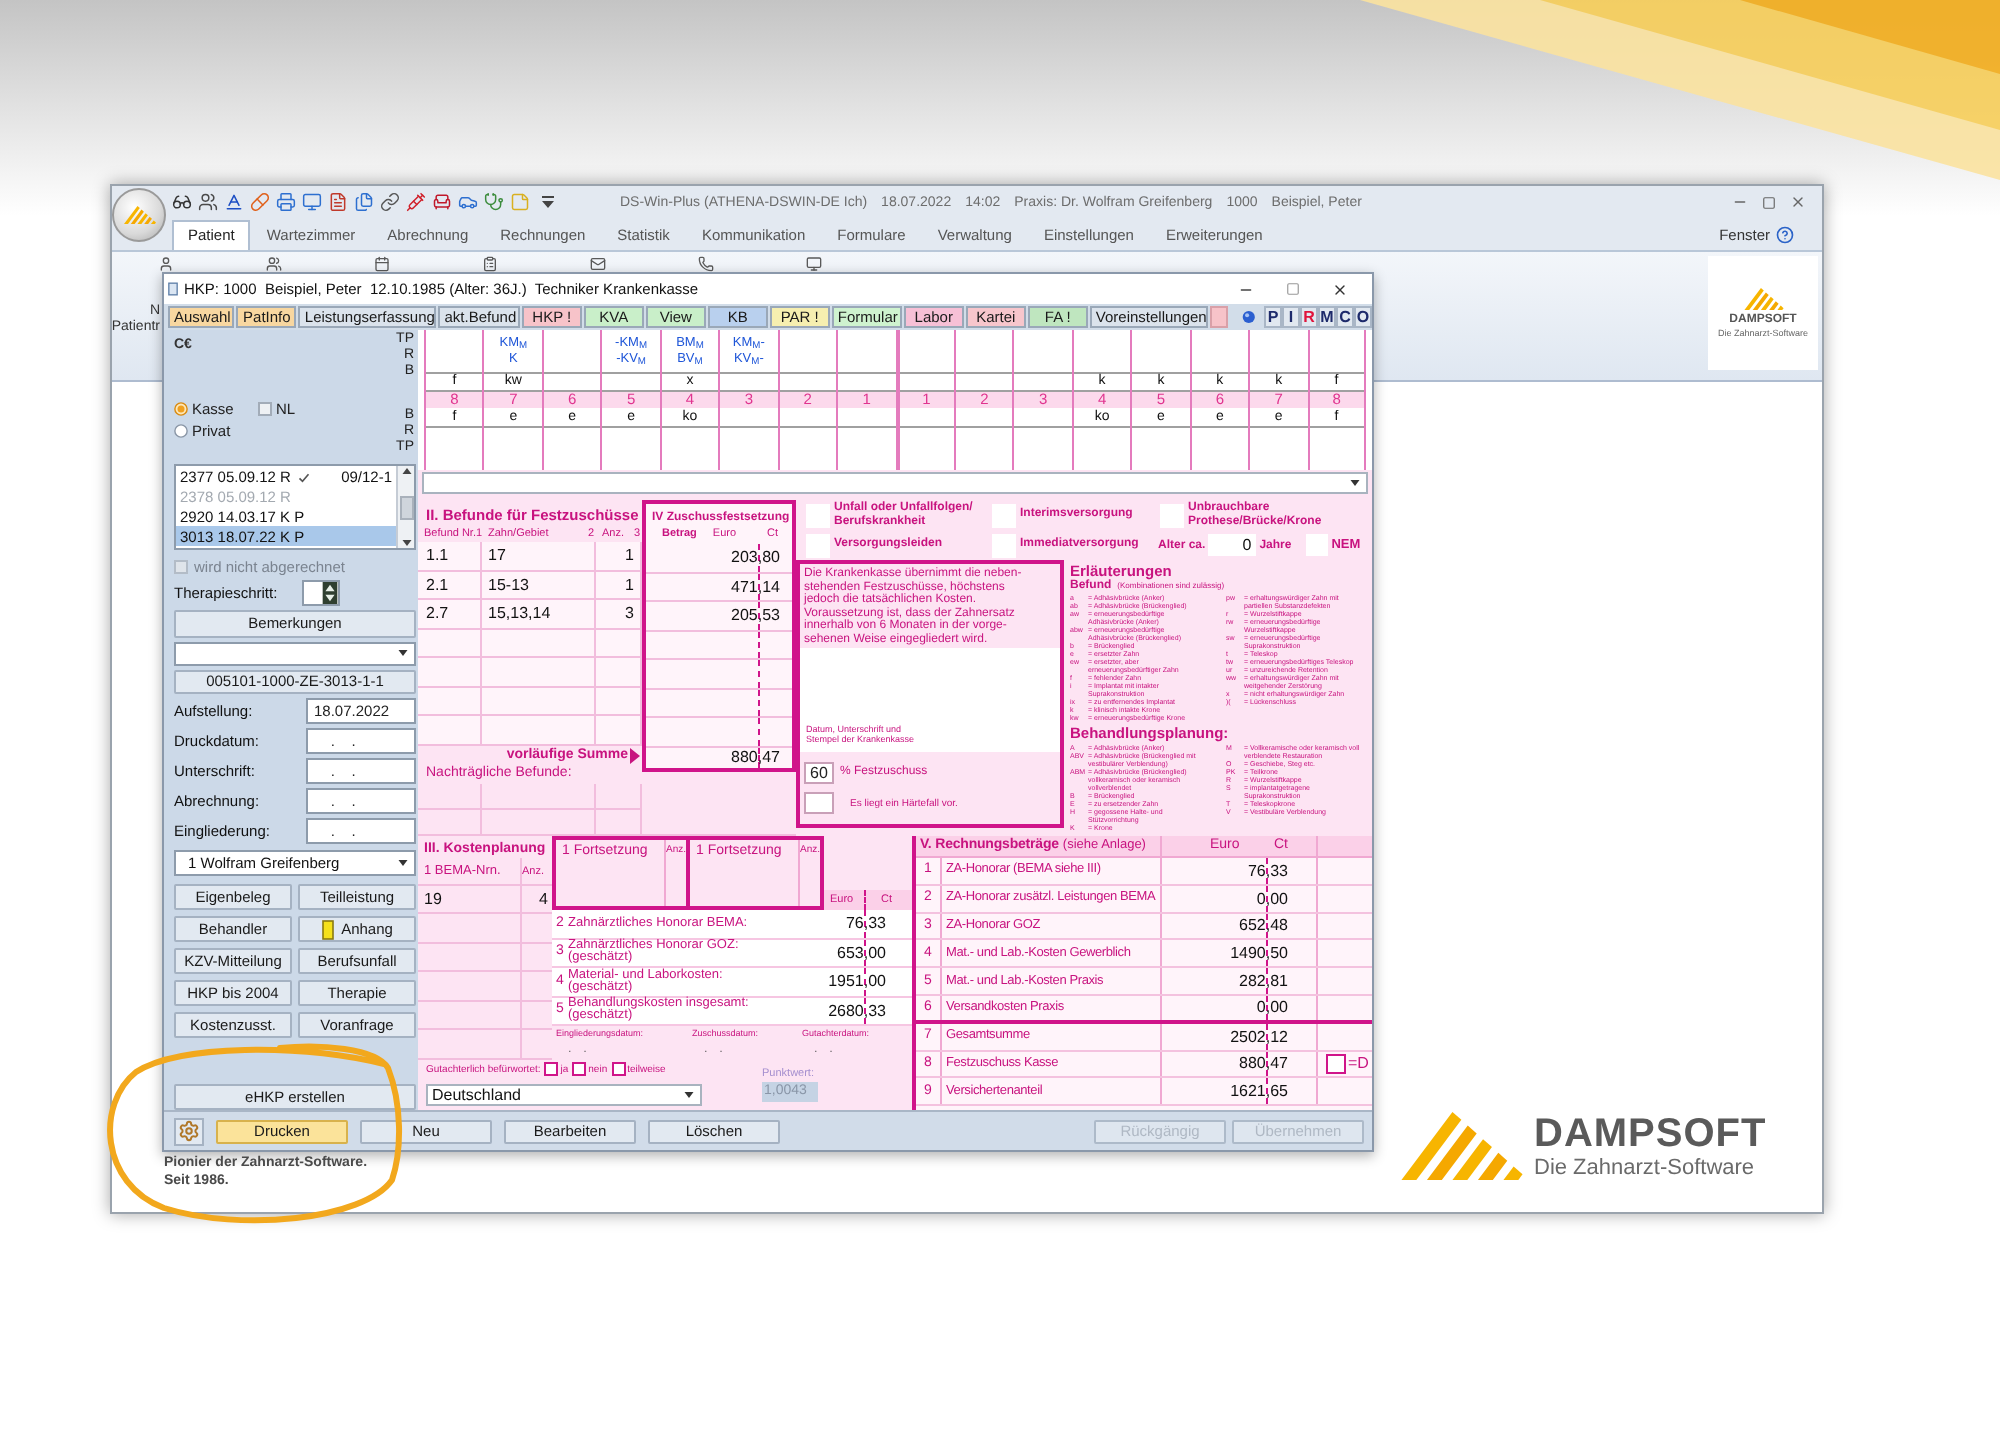 This screenshot has height=1440, width=2000. Describe the element at coordinates (490, 264) in the screenshot. I see `clipboard-icon` at that location.